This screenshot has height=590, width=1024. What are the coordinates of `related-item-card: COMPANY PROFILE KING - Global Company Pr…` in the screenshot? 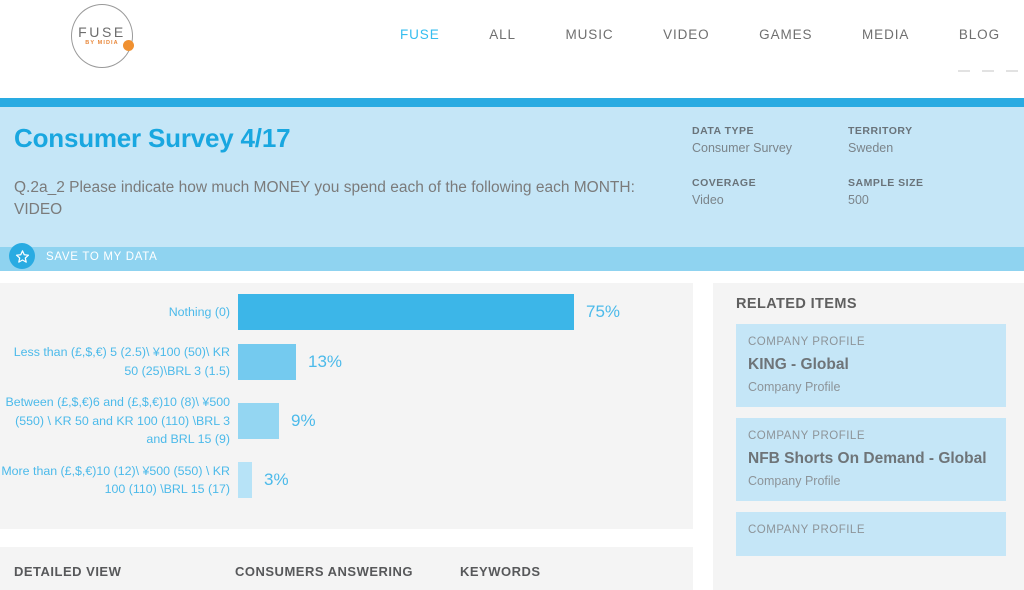 It's located at (871, 365).